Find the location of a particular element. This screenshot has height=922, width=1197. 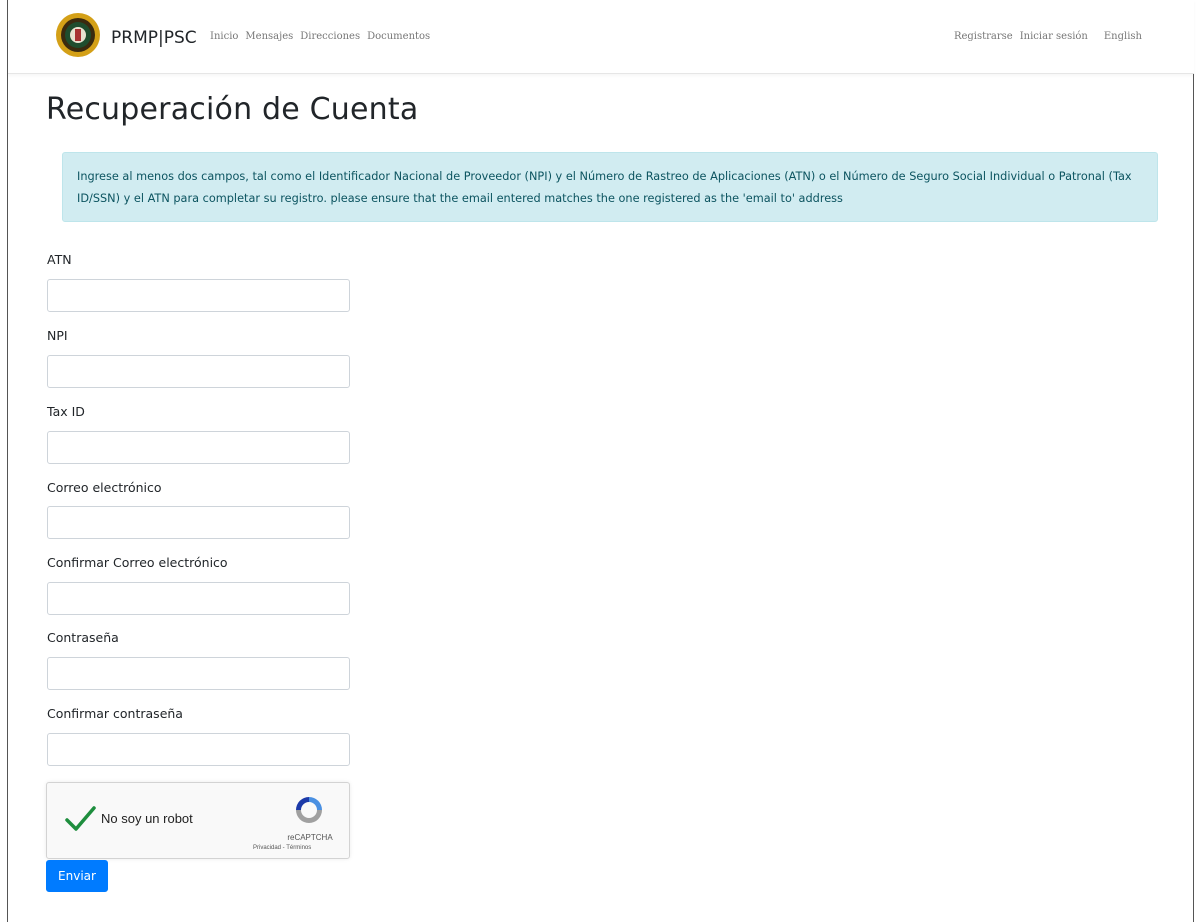

primary-nav: Inicio Mensajes Direcciones Documentos is located at coordinates (323, 36).